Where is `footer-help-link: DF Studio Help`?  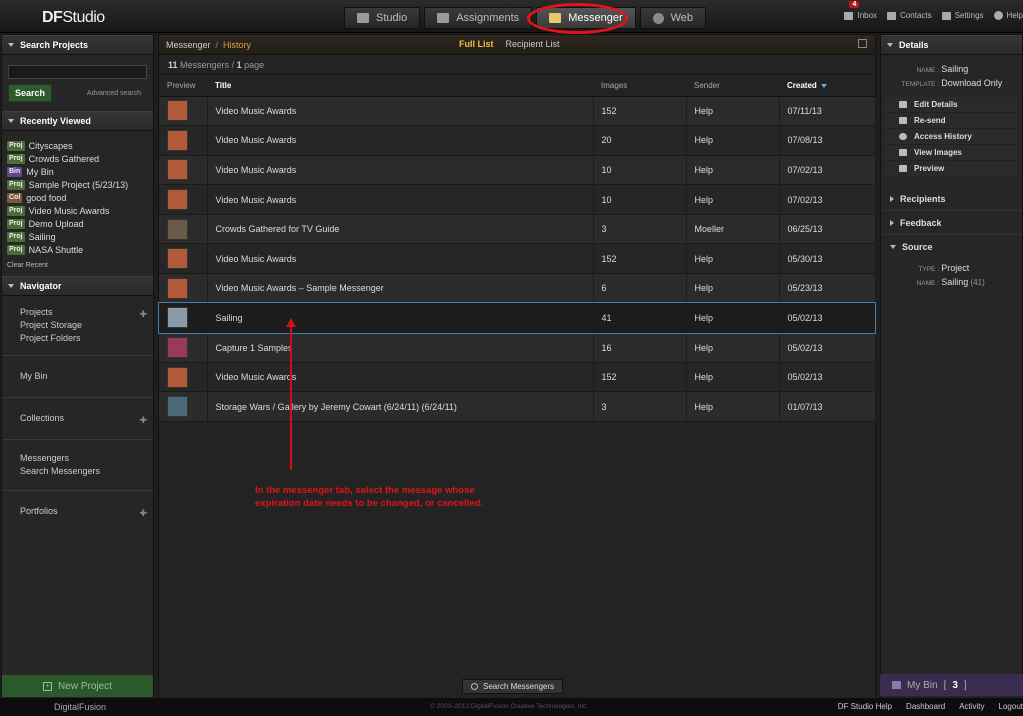
footer-help-link: DF Studio Help is located at coordinates (865, 706).